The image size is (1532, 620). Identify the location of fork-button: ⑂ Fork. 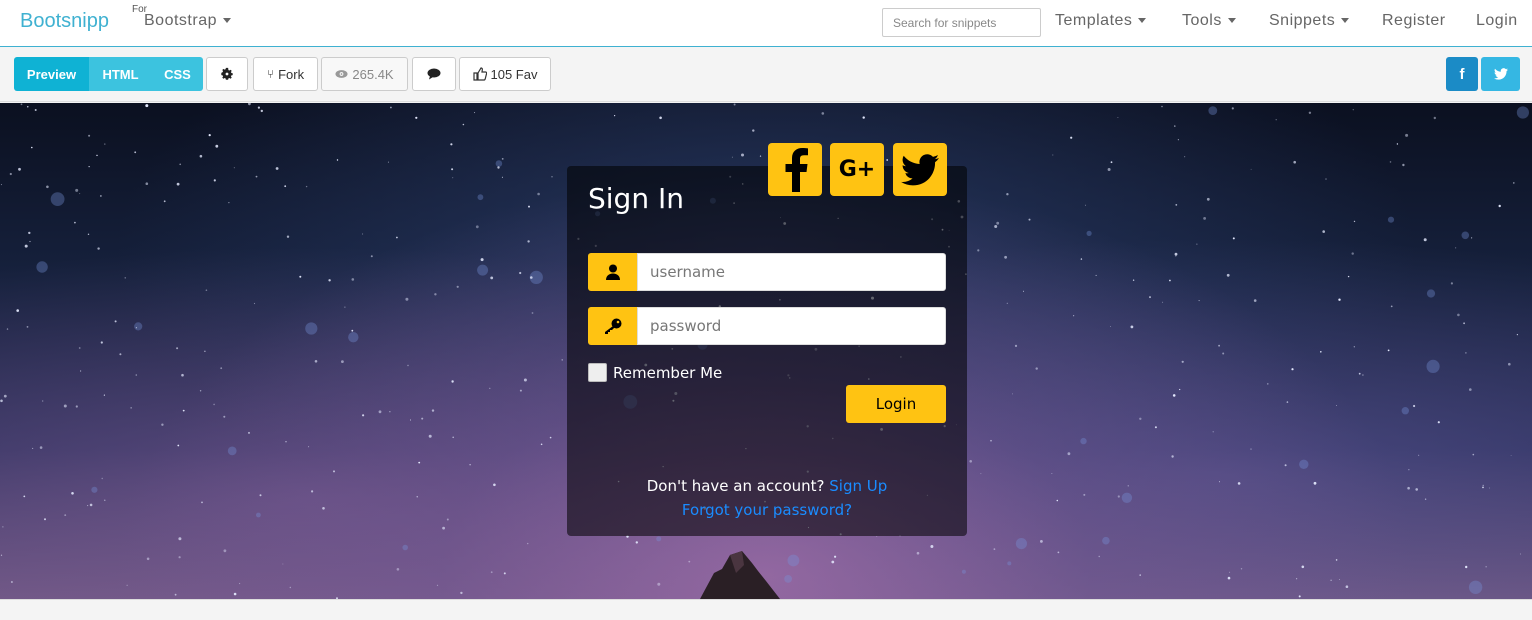
(285, 74).